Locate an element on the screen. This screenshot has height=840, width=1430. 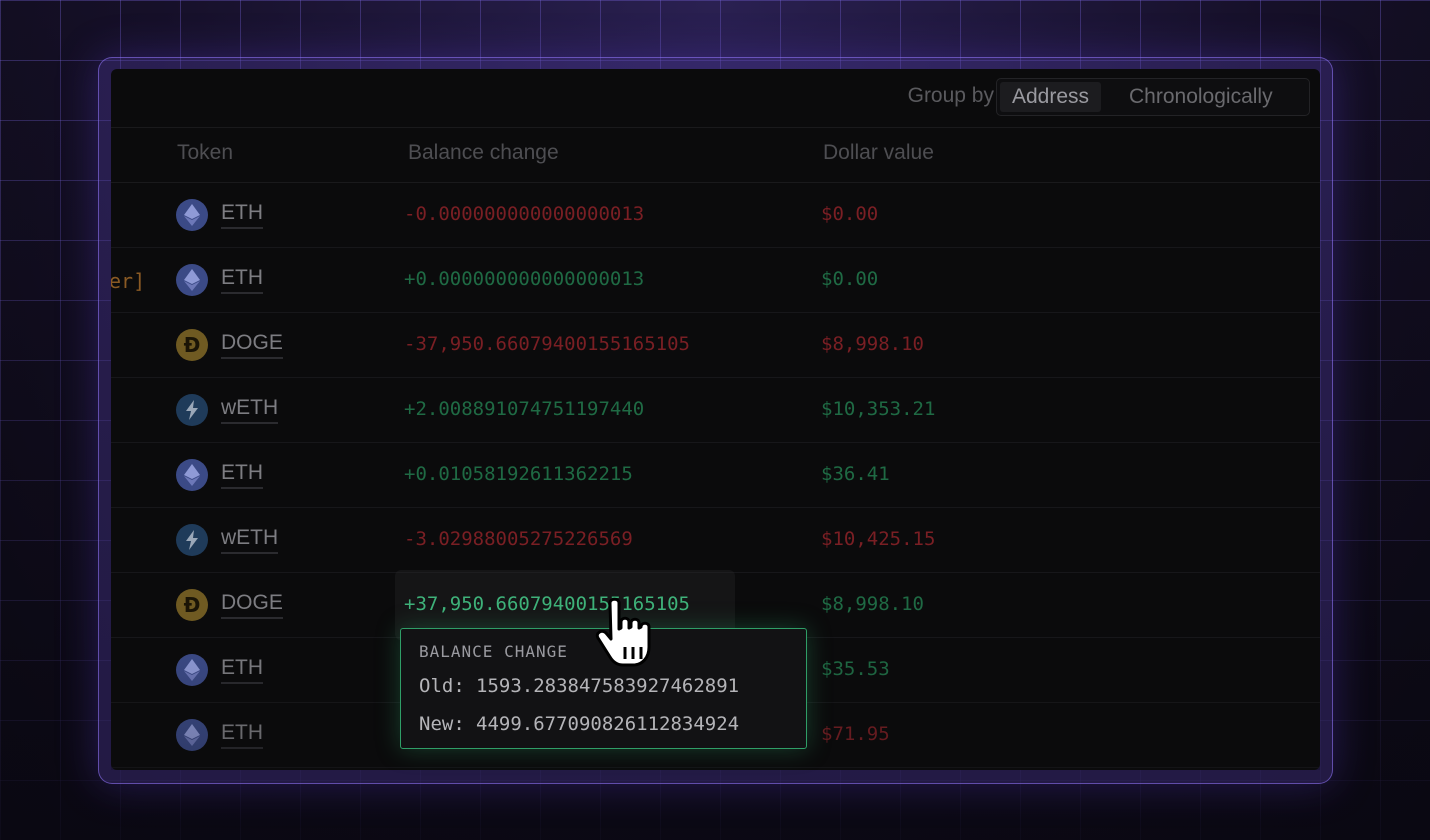
balance-change-value: -3.02988005275226569 is located at coordinates (518, 539).